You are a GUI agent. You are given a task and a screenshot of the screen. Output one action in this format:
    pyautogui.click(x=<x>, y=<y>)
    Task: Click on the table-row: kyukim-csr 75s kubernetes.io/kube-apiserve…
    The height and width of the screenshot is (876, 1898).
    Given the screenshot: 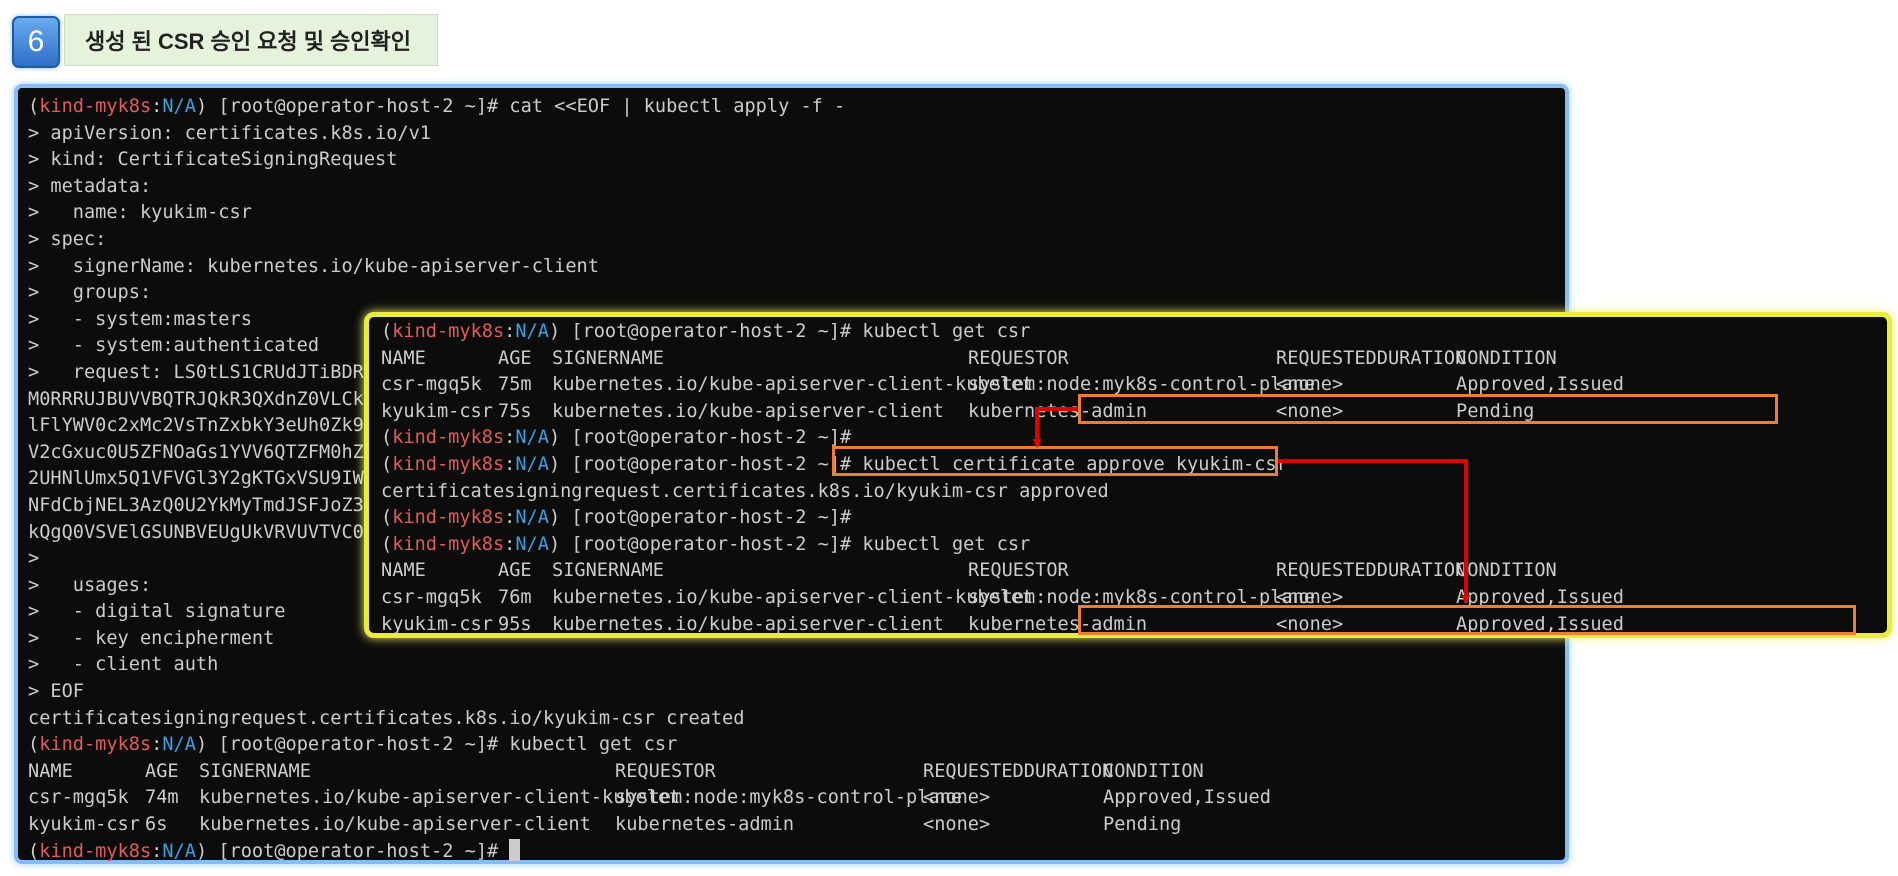 What is the action you would take?
    pyautogui.click(x=1134, y=412)
    